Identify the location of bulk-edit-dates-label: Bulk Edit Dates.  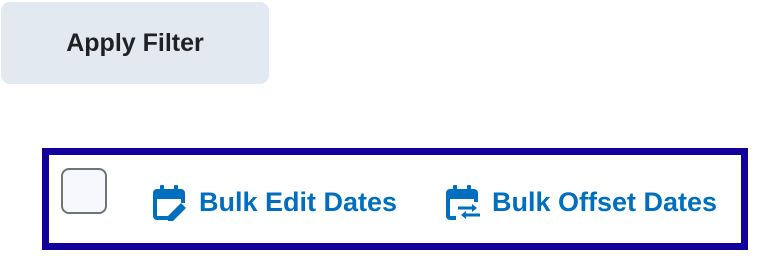
(298, 201).